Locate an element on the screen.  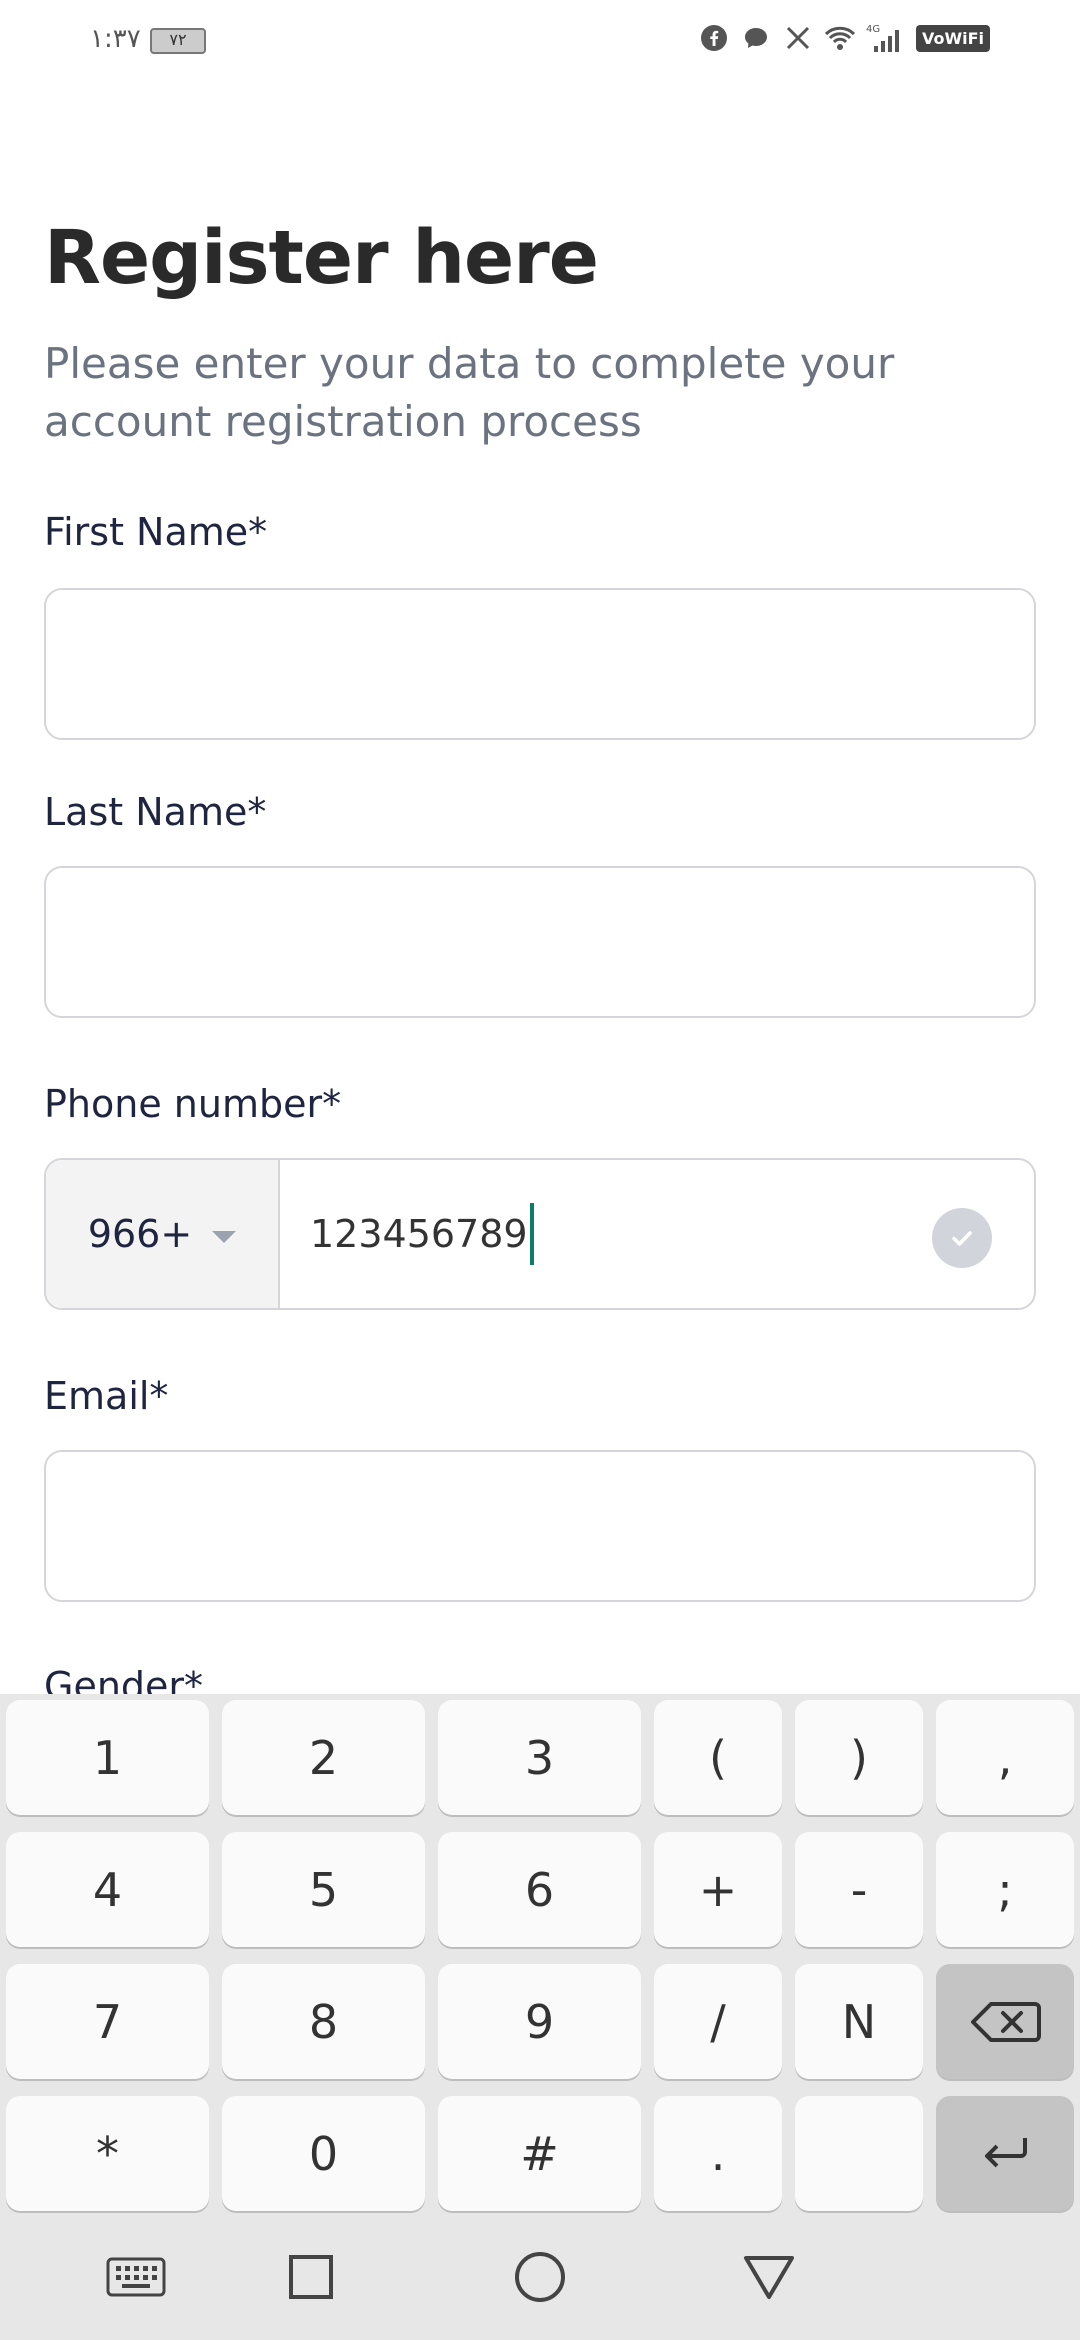
key-minus: - is located at coordinates (859, 1889).